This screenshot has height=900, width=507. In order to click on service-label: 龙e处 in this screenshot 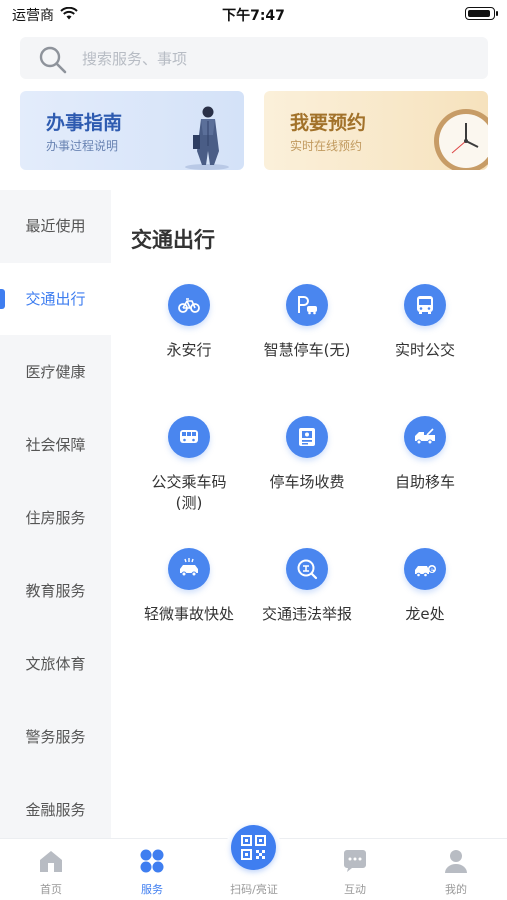, I will do `click(425, 614)`.